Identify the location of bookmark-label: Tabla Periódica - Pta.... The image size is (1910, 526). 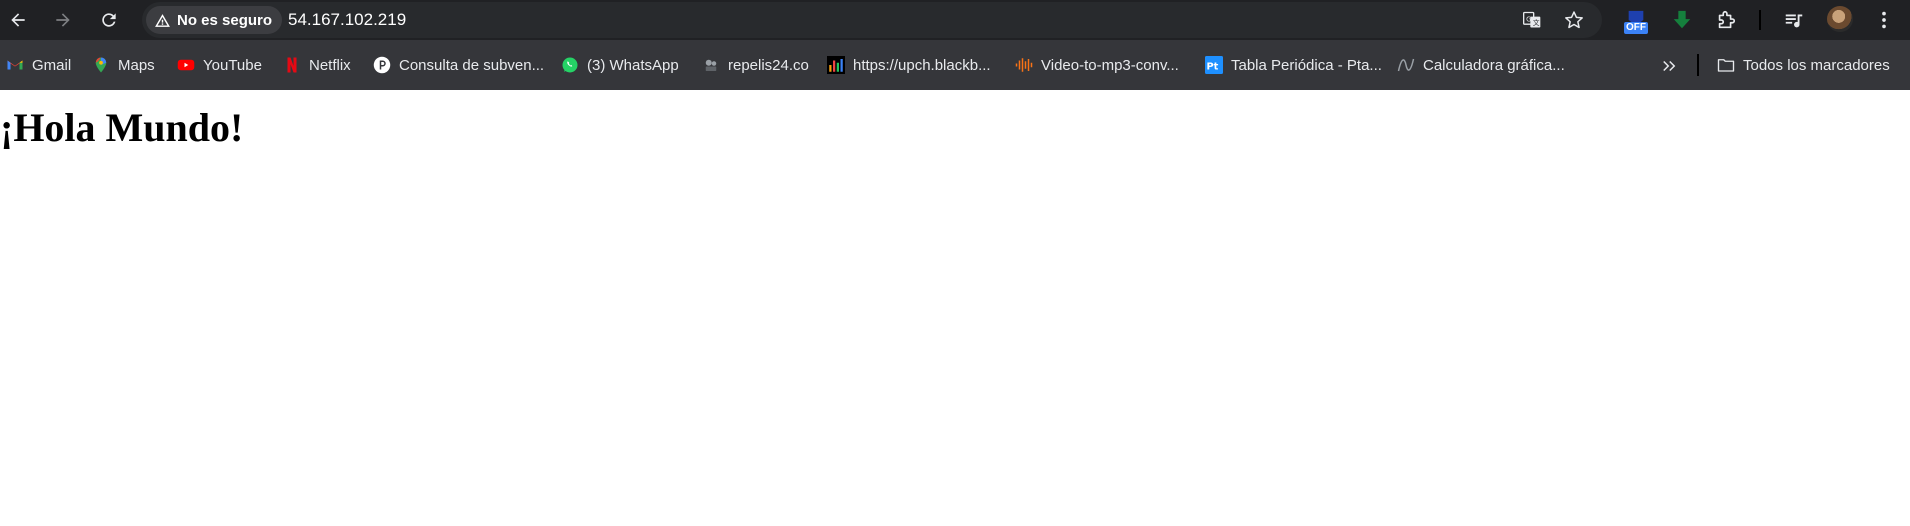
(1306, 65).